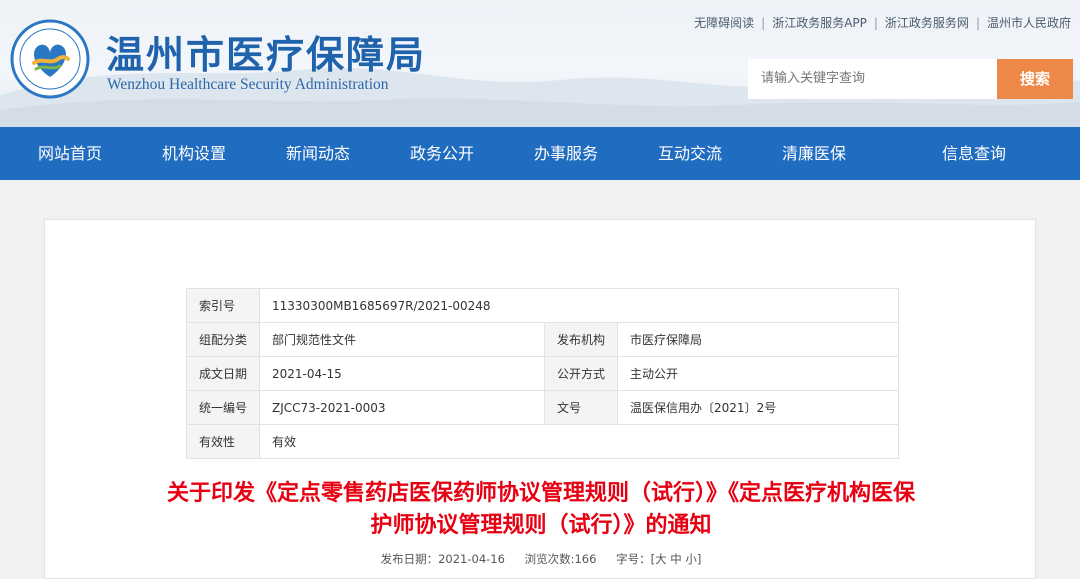 The width and height of the screenshot is (1080, 579). I want to click on meta-value: 部门规范性文件, so click(402, 339).